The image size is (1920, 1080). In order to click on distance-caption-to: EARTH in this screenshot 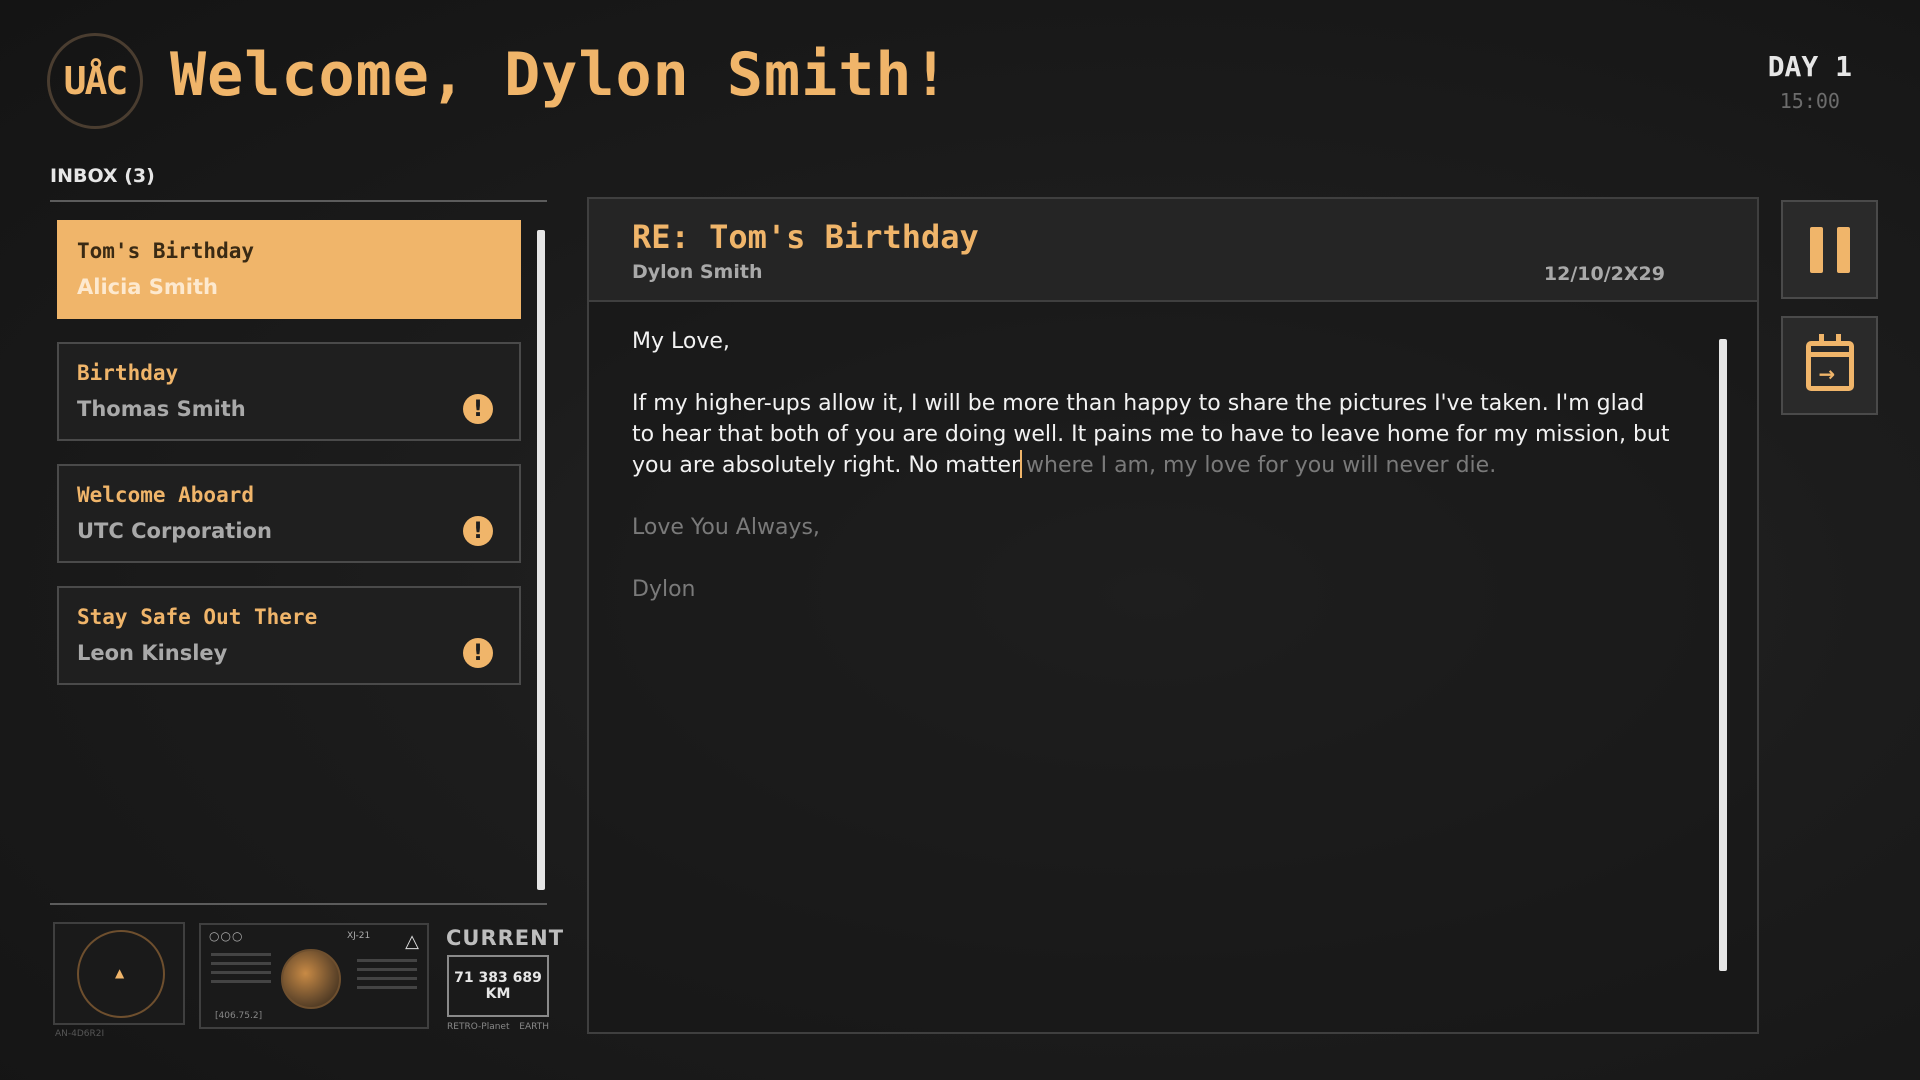, I will do `click(534, 1027)`.